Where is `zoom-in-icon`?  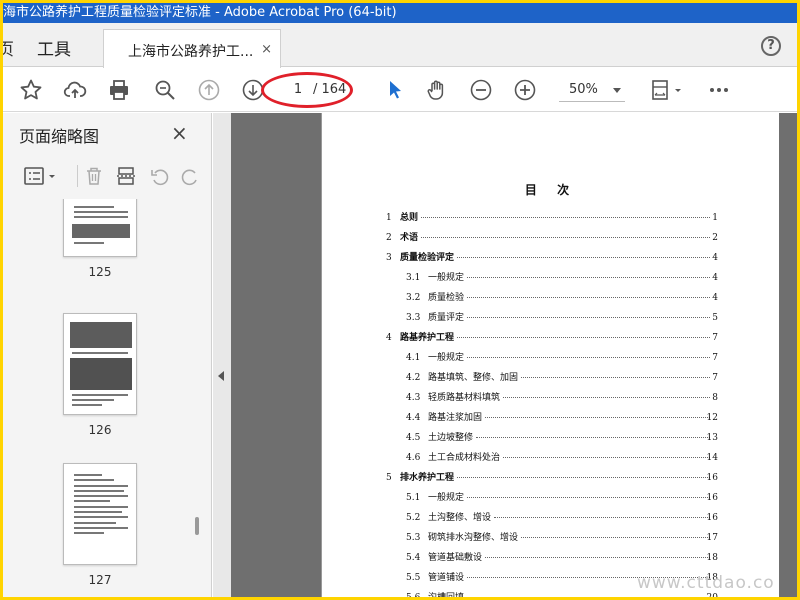
zoom-in-icon is located at coordinates (525, 90).